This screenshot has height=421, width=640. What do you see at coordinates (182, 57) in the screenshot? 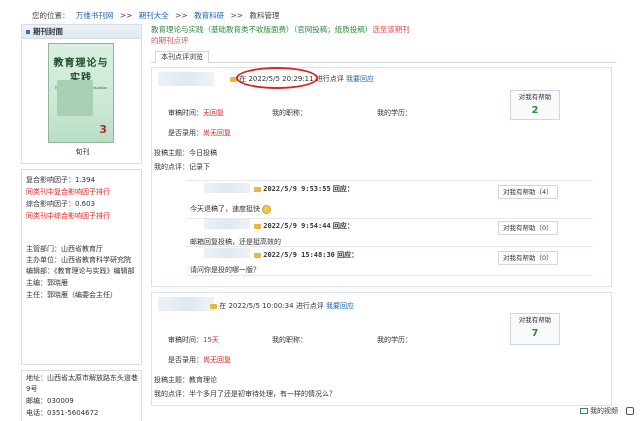
I see `tab-reviews: 本刊点评浏览` at bounding box center [182, 57].